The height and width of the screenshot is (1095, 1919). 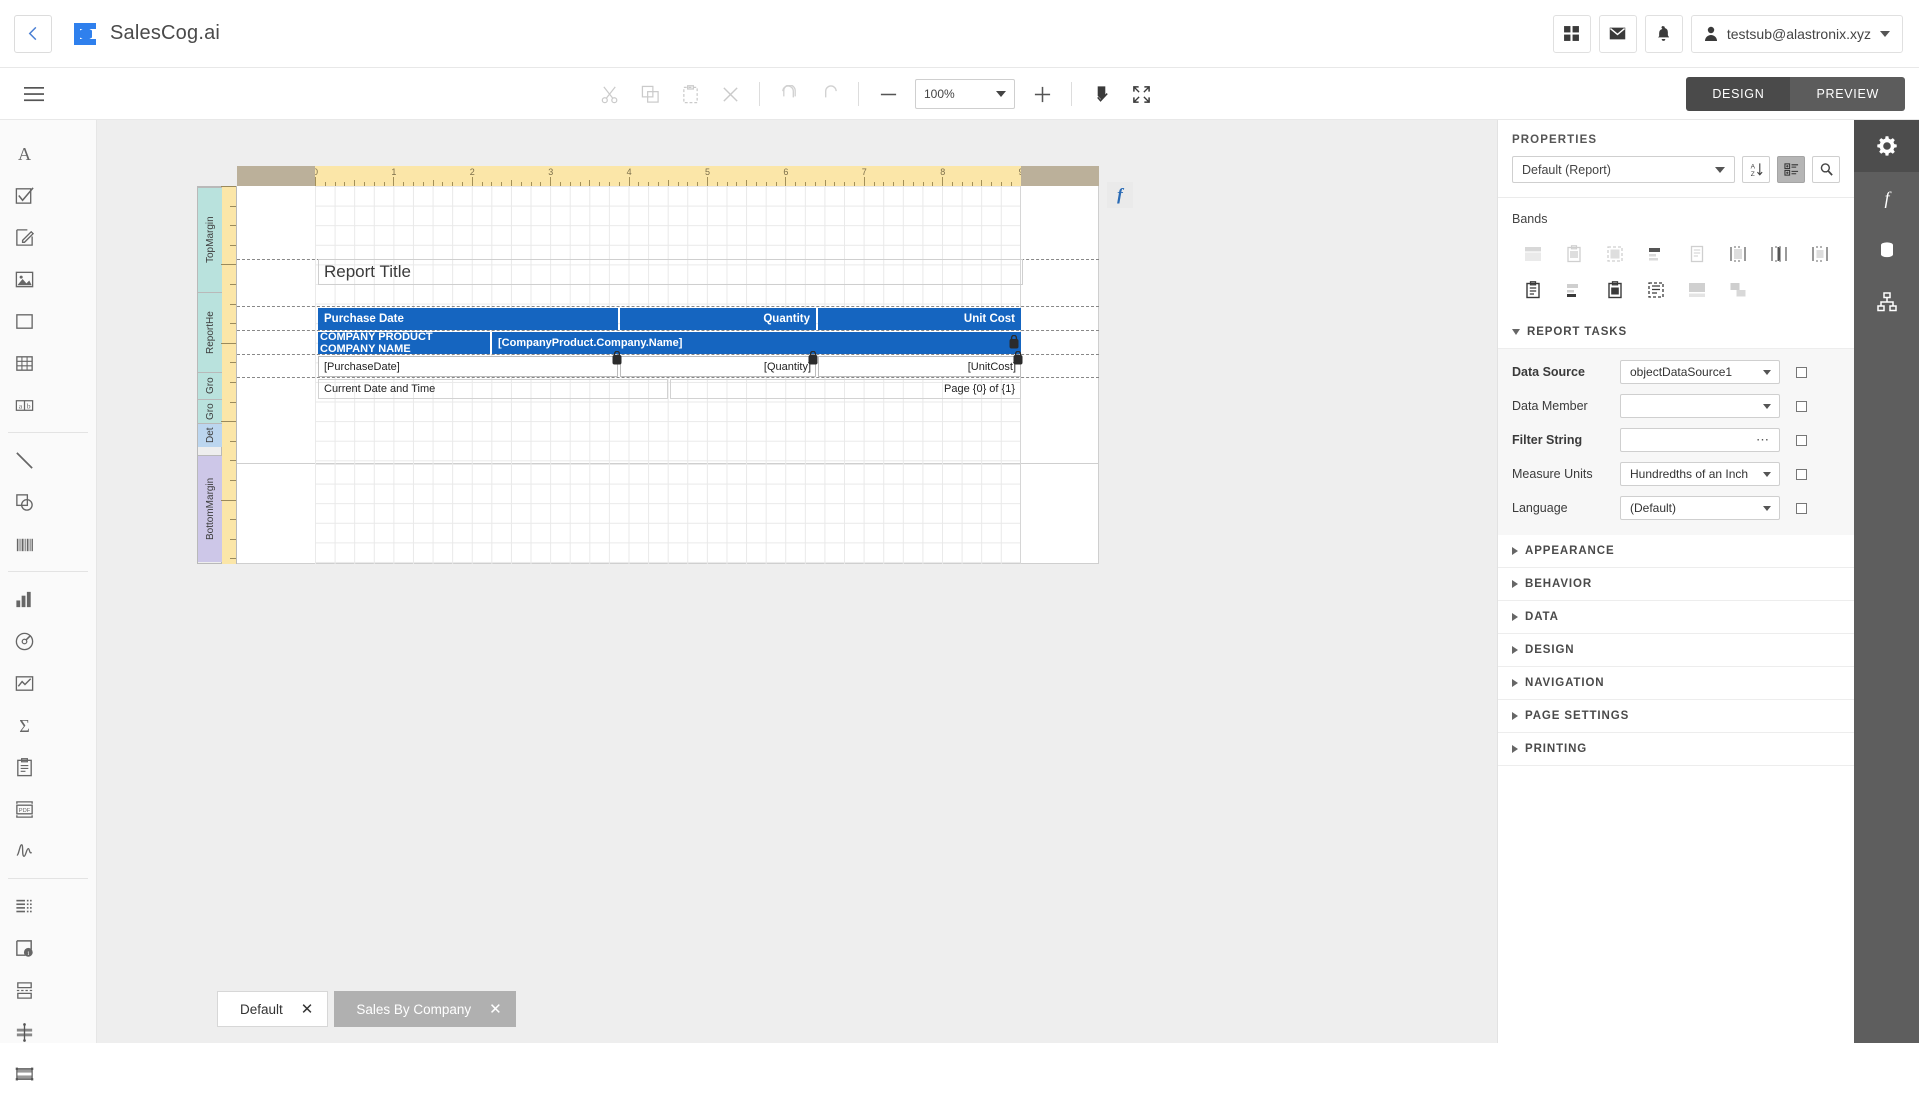 I want to click on page-footer-band-button, so click(x=1778, y=254).